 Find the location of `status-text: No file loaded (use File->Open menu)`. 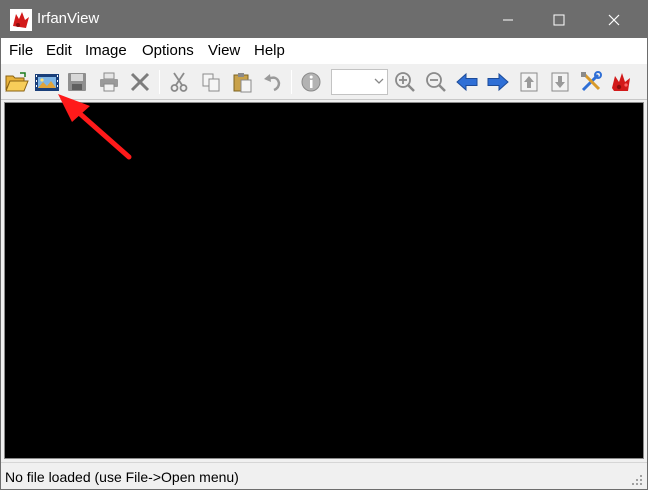

status-text: No file loaded (use File->Open menu) is located at coordinates (122, 477).